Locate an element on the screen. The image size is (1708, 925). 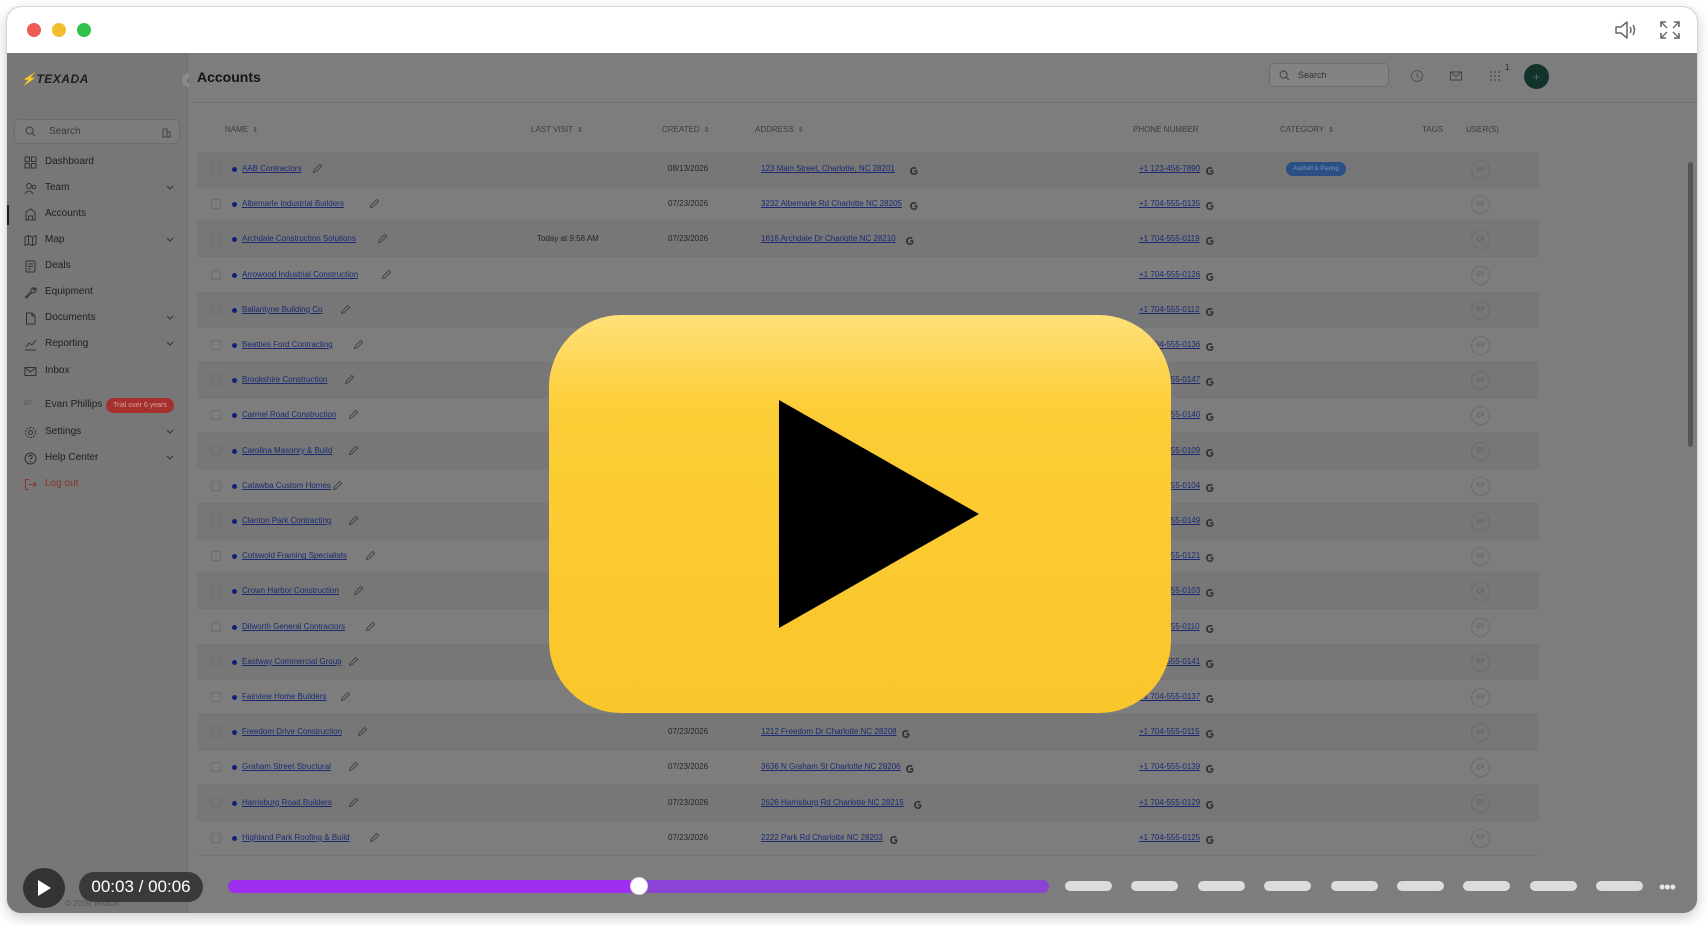
table-scrollbar is located at coordinates (1690, 304).